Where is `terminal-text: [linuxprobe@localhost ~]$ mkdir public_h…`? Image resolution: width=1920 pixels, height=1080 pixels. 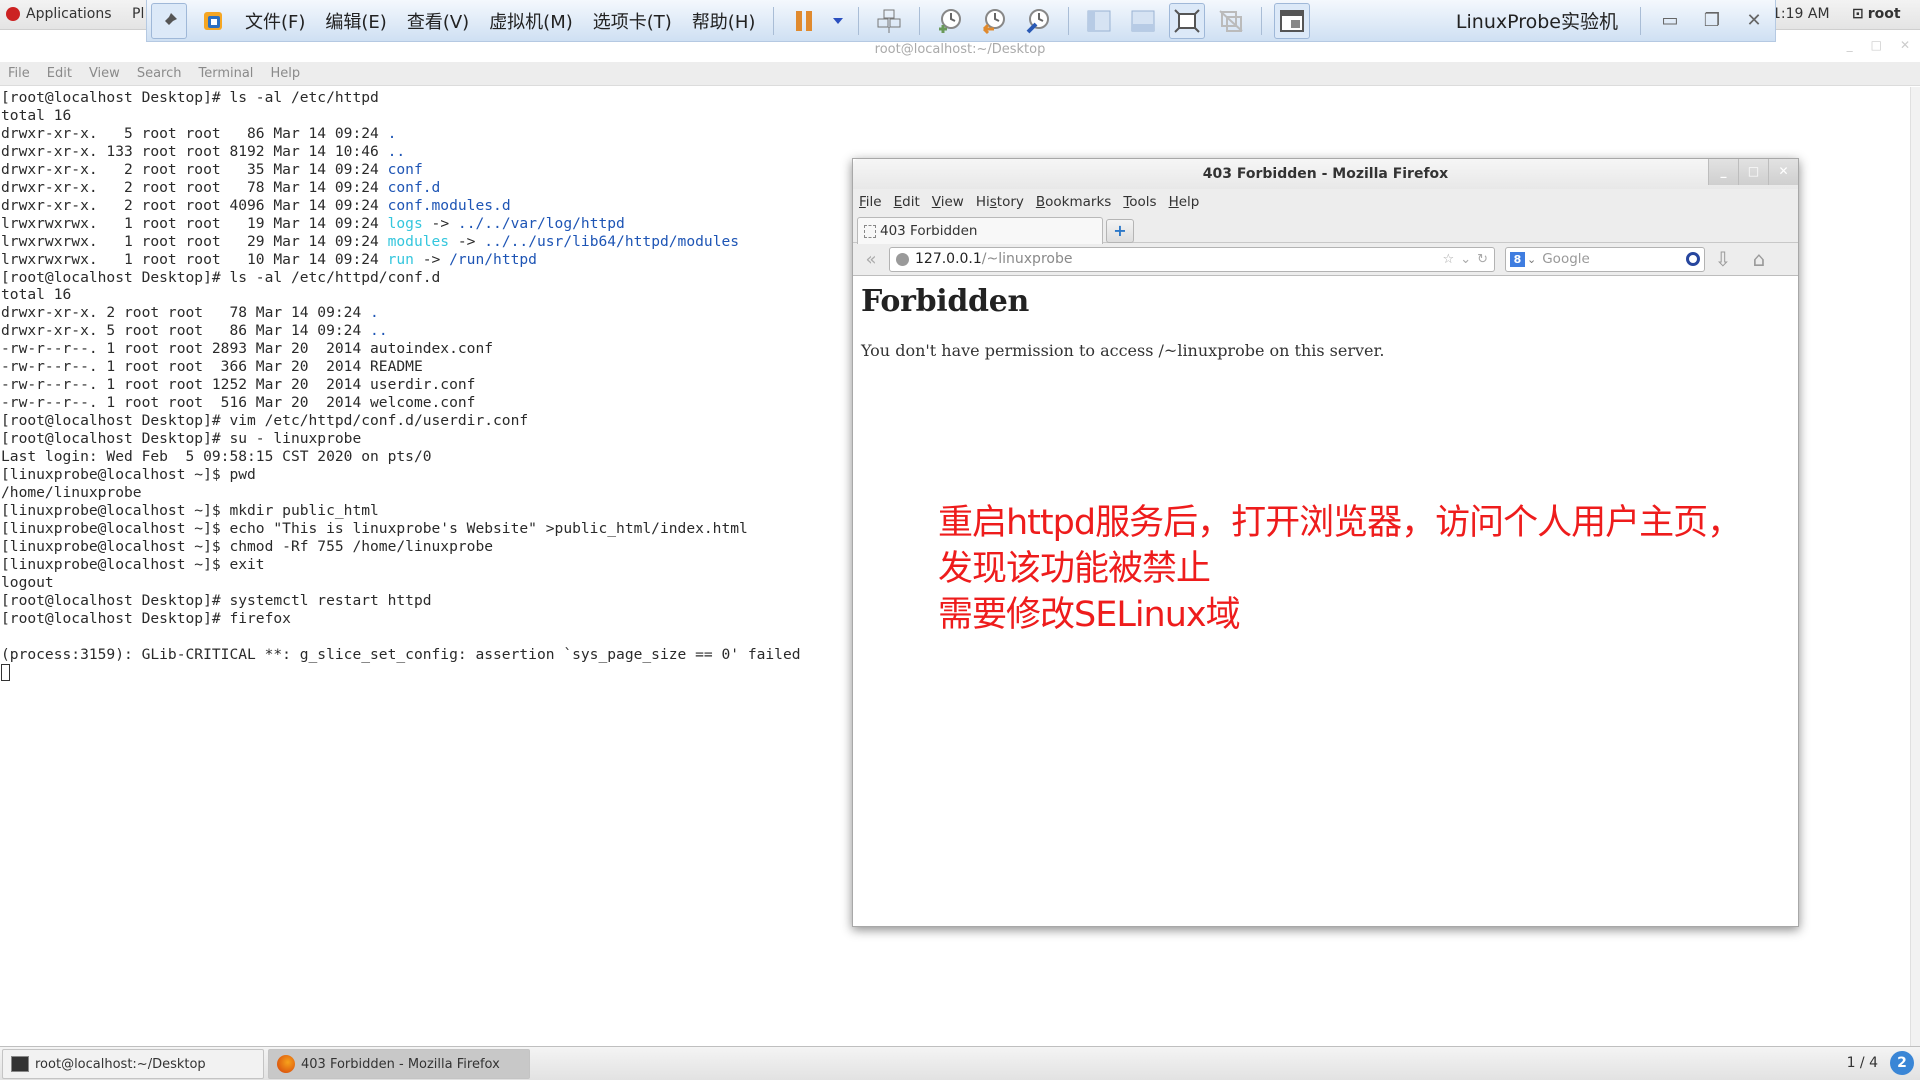 terminal-text: [linuxprobe@localhost ~]$ mkdir public_h… is located at coordinates (190, 510).